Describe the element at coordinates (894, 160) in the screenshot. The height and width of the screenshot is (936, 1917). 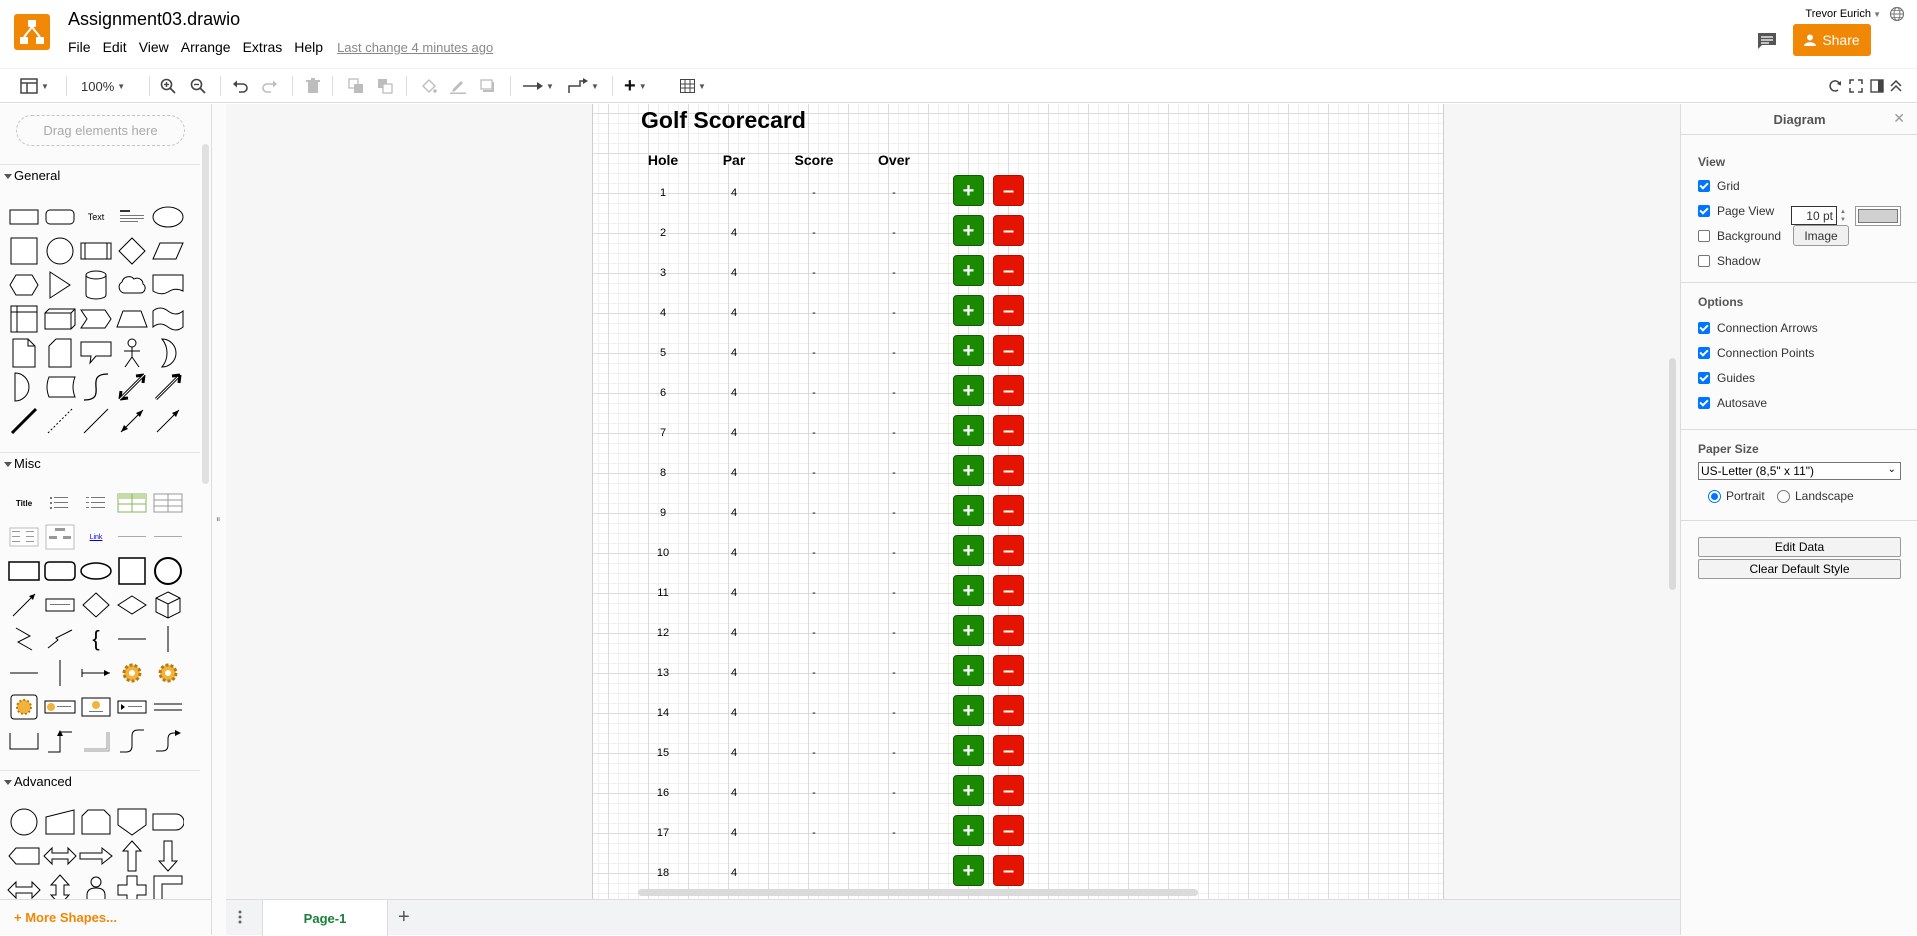
I see `header-over: Over` at that location.